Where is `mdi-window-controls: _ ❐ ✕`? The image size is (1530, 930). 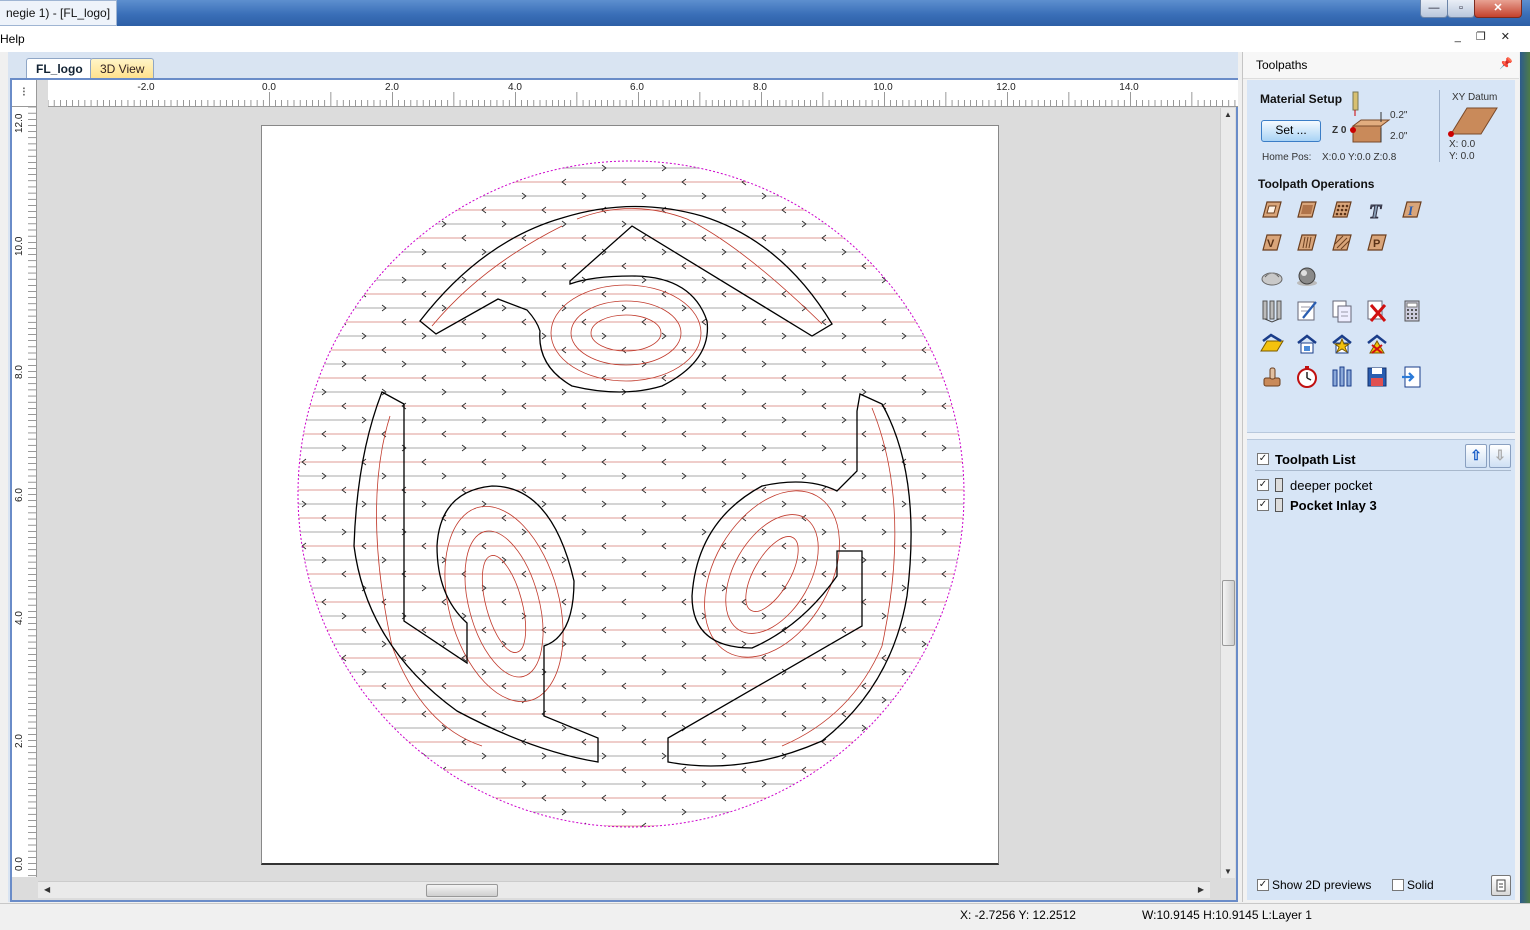
mdi-window-controls: _ ❐ ✕ is located at coordinates (1485, 36).